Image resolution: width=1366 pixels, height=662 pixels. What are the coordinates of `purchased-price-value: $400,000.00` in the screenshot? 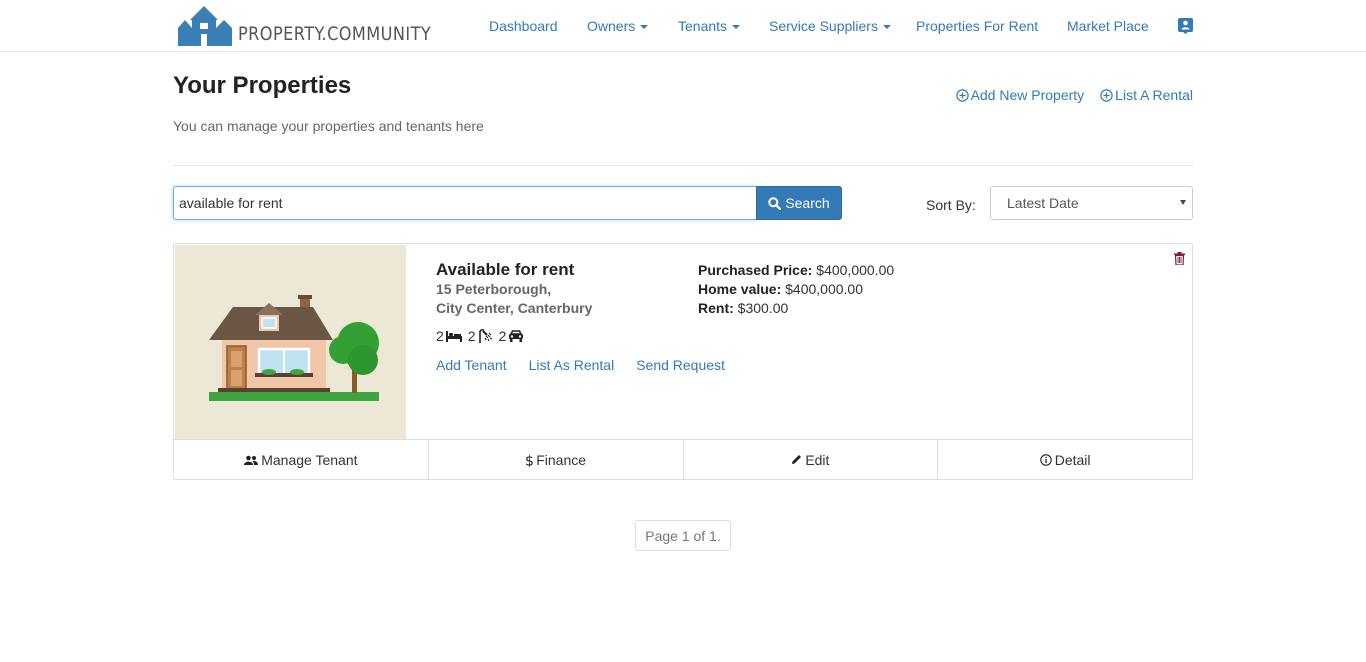 It's located at (855, 270).